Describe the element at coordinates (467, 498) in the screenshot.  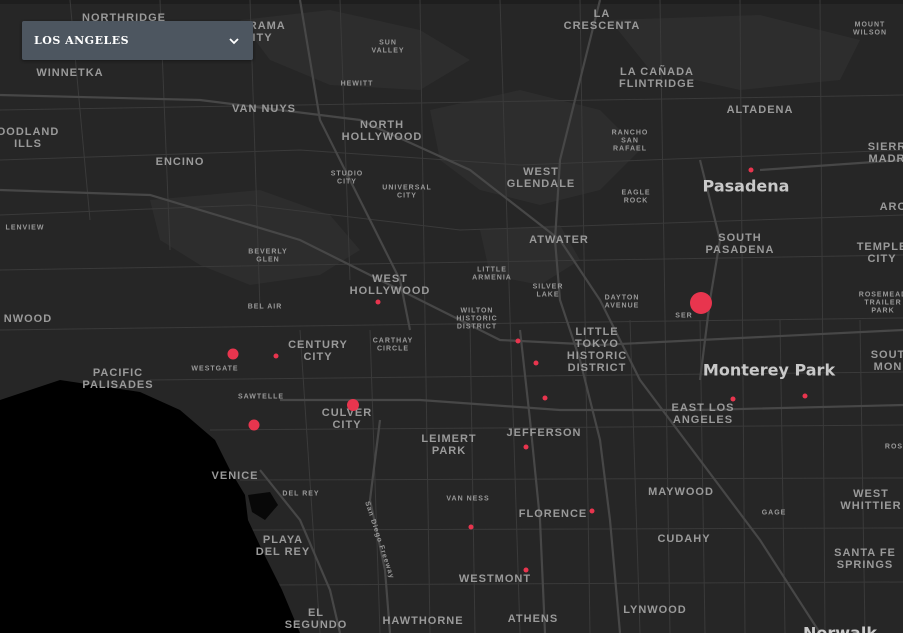
I see `place-label: VAN NESS` at that location.